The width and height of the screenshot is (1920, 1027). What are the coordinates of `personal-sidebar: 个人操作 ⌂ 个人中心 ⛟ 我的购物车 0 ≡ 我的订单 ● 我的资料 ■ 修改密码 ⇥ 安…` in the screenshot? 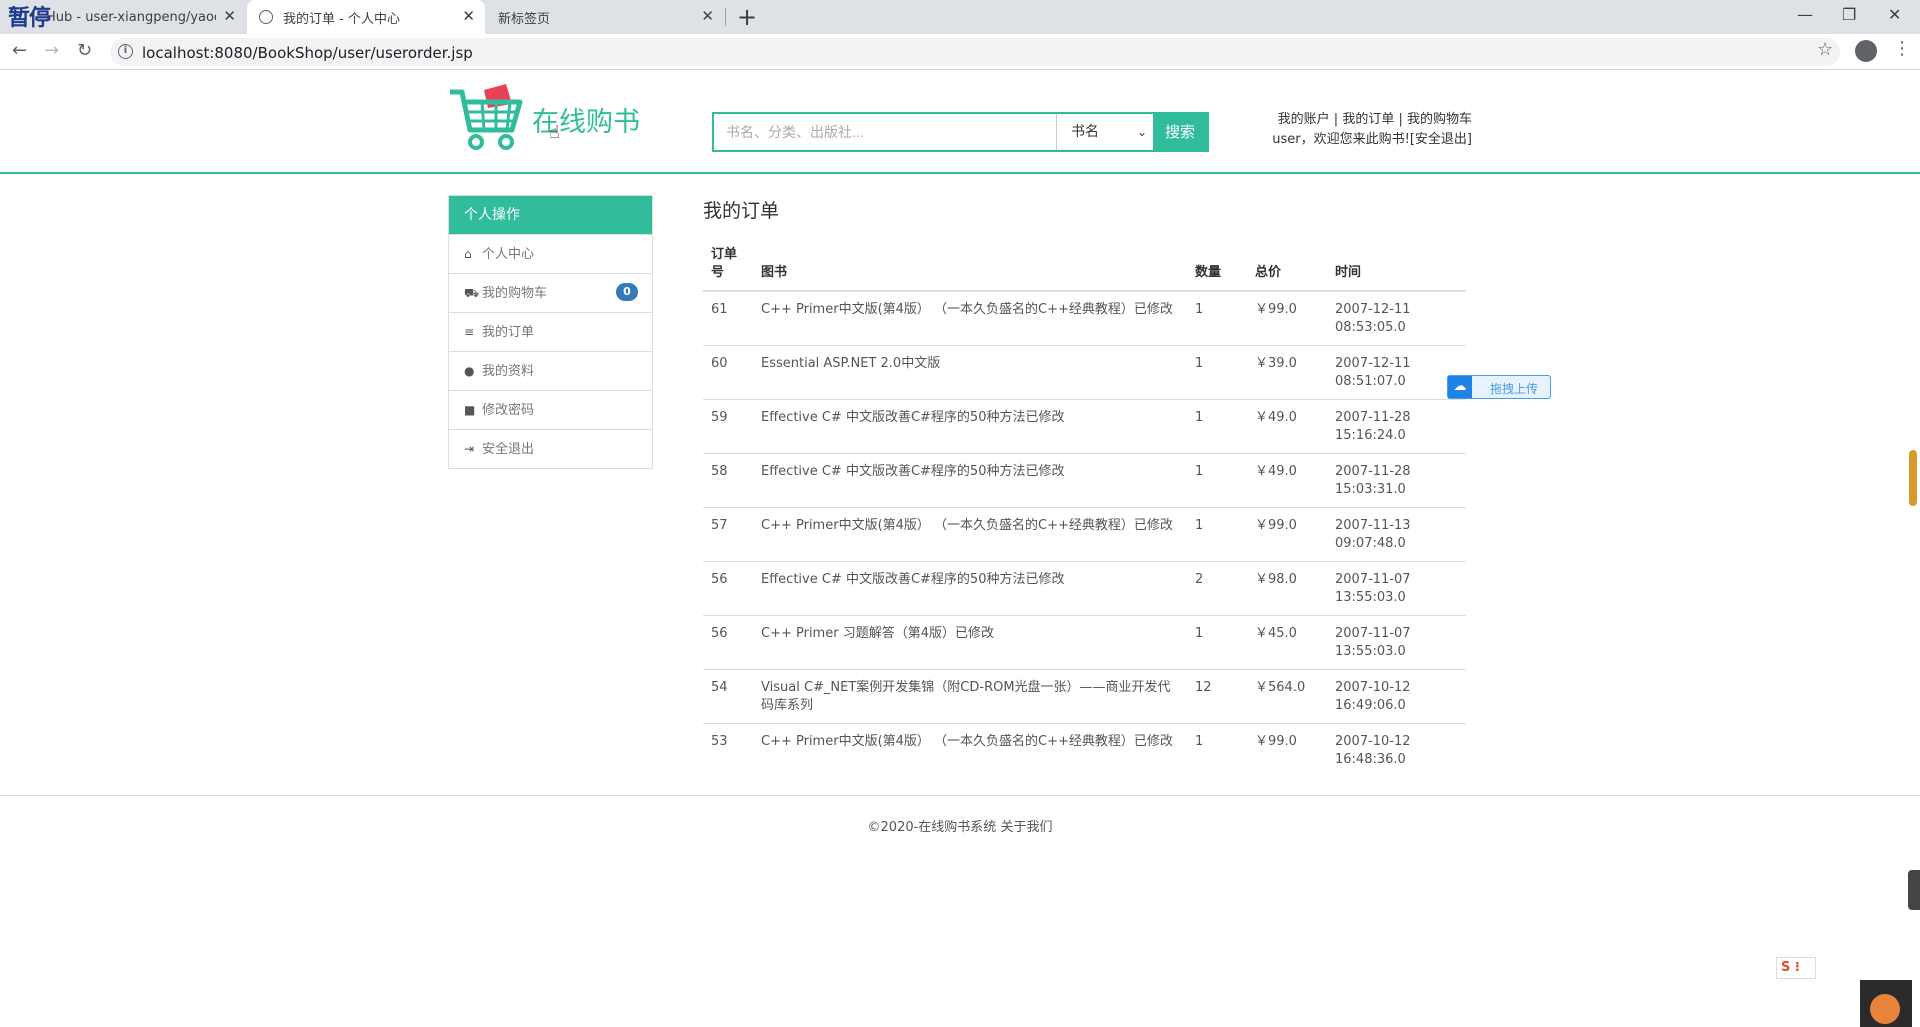 It's located at (550, 332).